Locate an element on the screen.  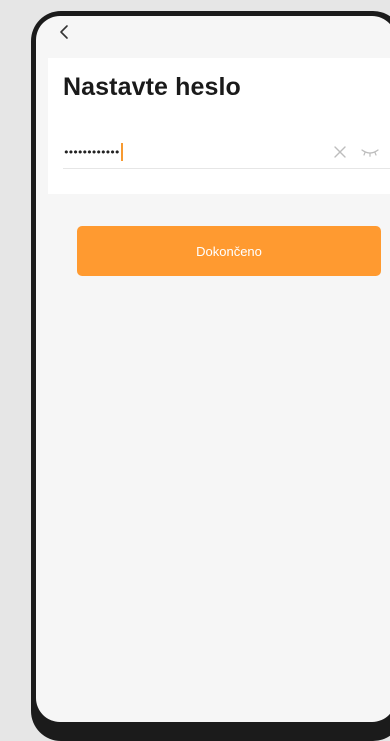
page-title: Nastavte heslo is located at coordinates (152, 87).